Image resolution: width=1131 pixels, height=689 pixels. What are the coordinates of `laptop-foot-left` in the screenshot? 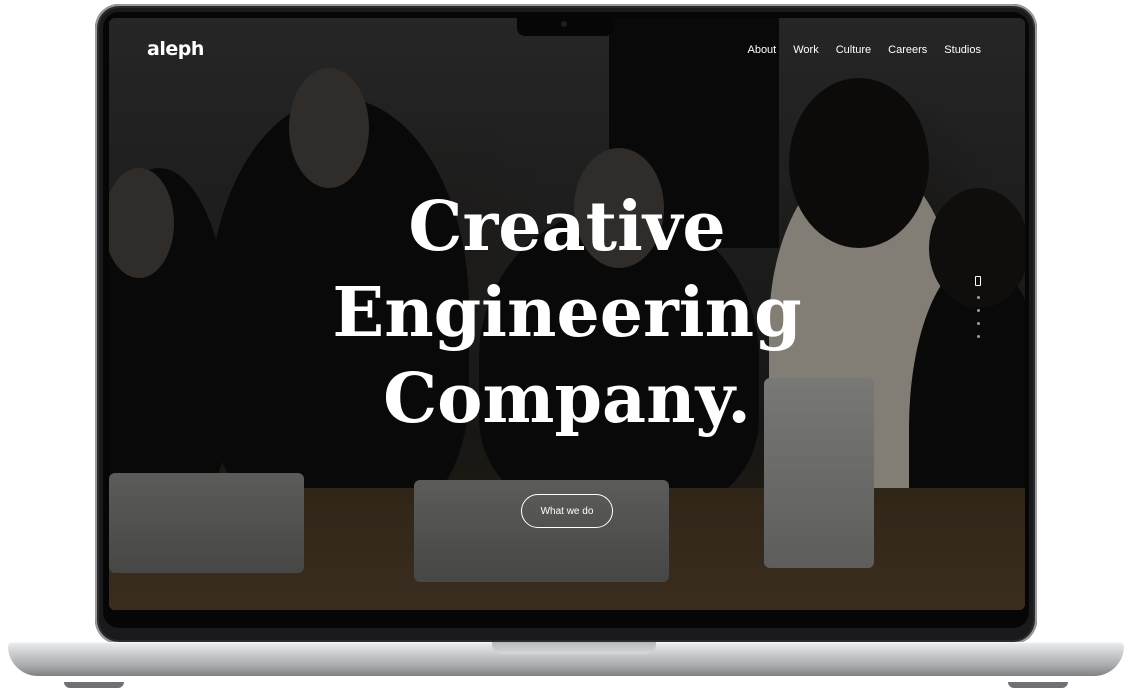 It's located at (94, 685).